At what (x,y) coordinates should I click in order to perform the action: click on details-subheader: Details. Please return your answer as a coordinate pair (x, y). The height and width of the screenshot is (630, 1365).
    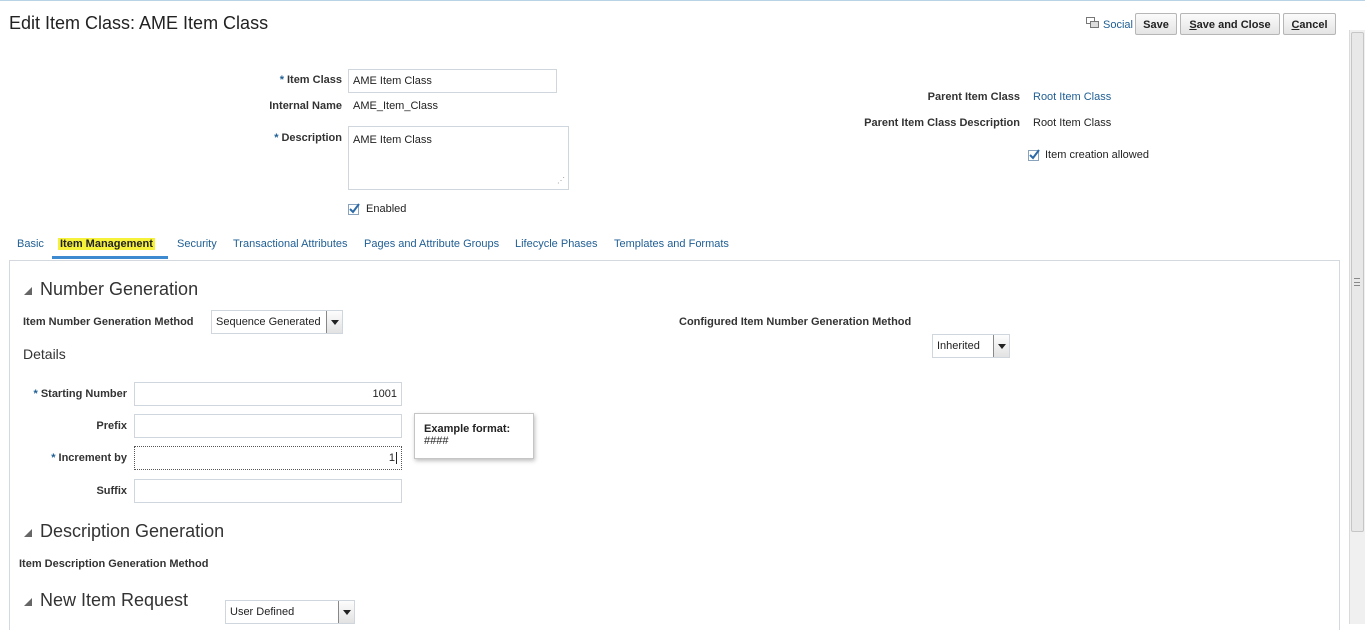
    Looking at the image, I should click on (44, 354).